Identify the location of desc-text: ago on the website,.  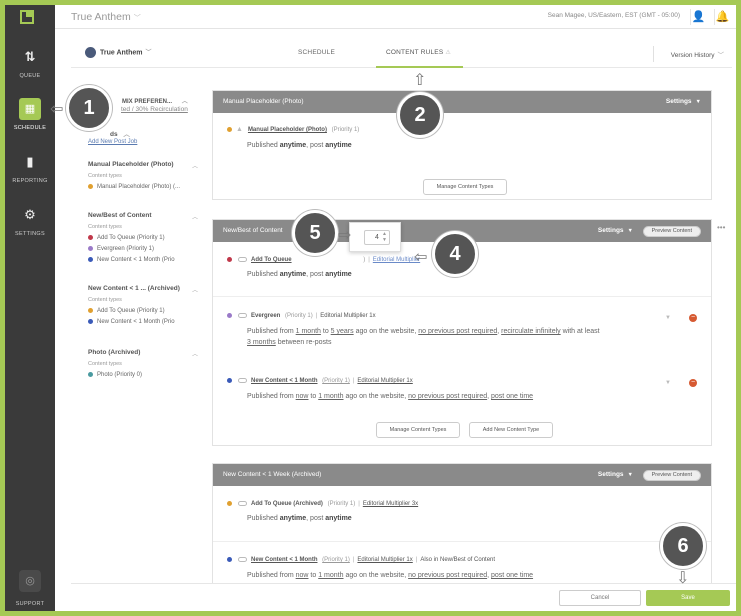
(386, 332).